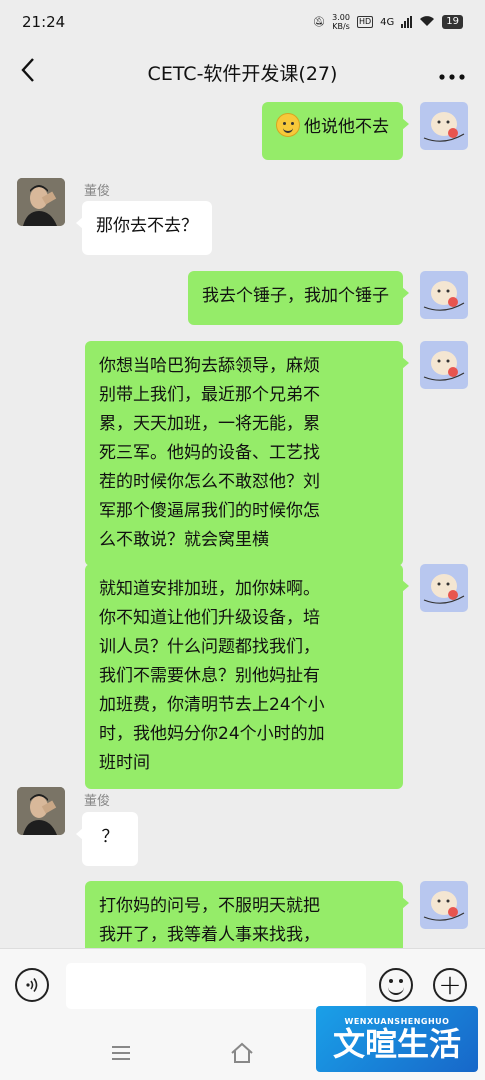 This screenshot has height=1080, width=485. Describe the element at coordinates (121, 1053) in the screenshot. I see `menu-icon` at that location.